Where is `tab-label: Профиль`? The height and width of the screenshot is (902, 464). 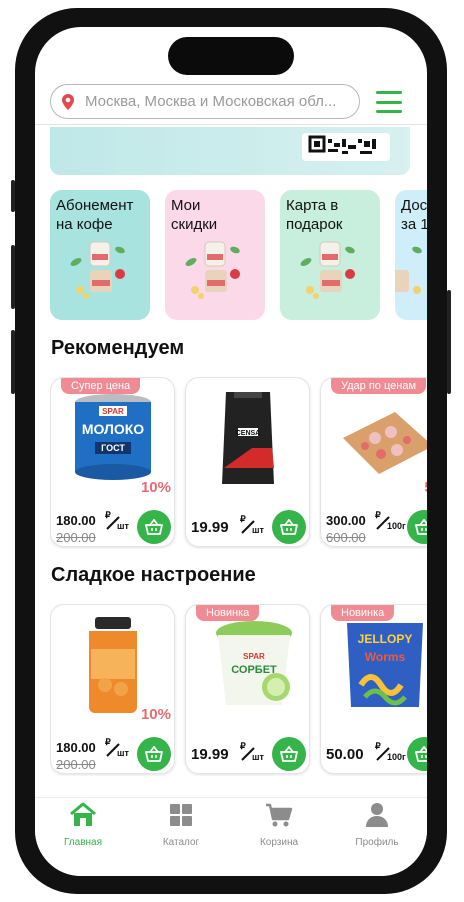 tab-label: Профиль is located at coordinates (377, 842).